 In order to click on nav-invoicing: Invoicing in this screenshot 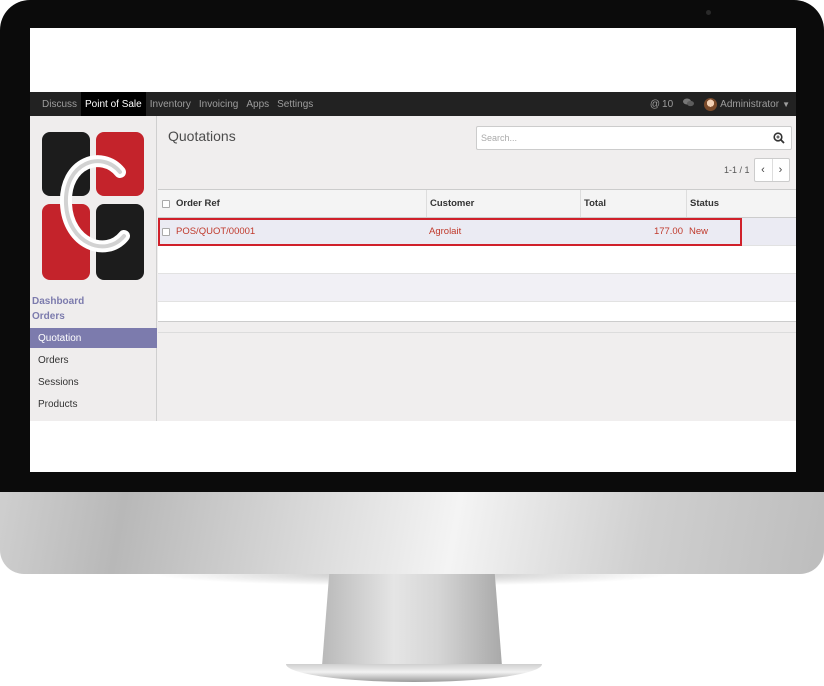, I will do `click(218, 104)`.